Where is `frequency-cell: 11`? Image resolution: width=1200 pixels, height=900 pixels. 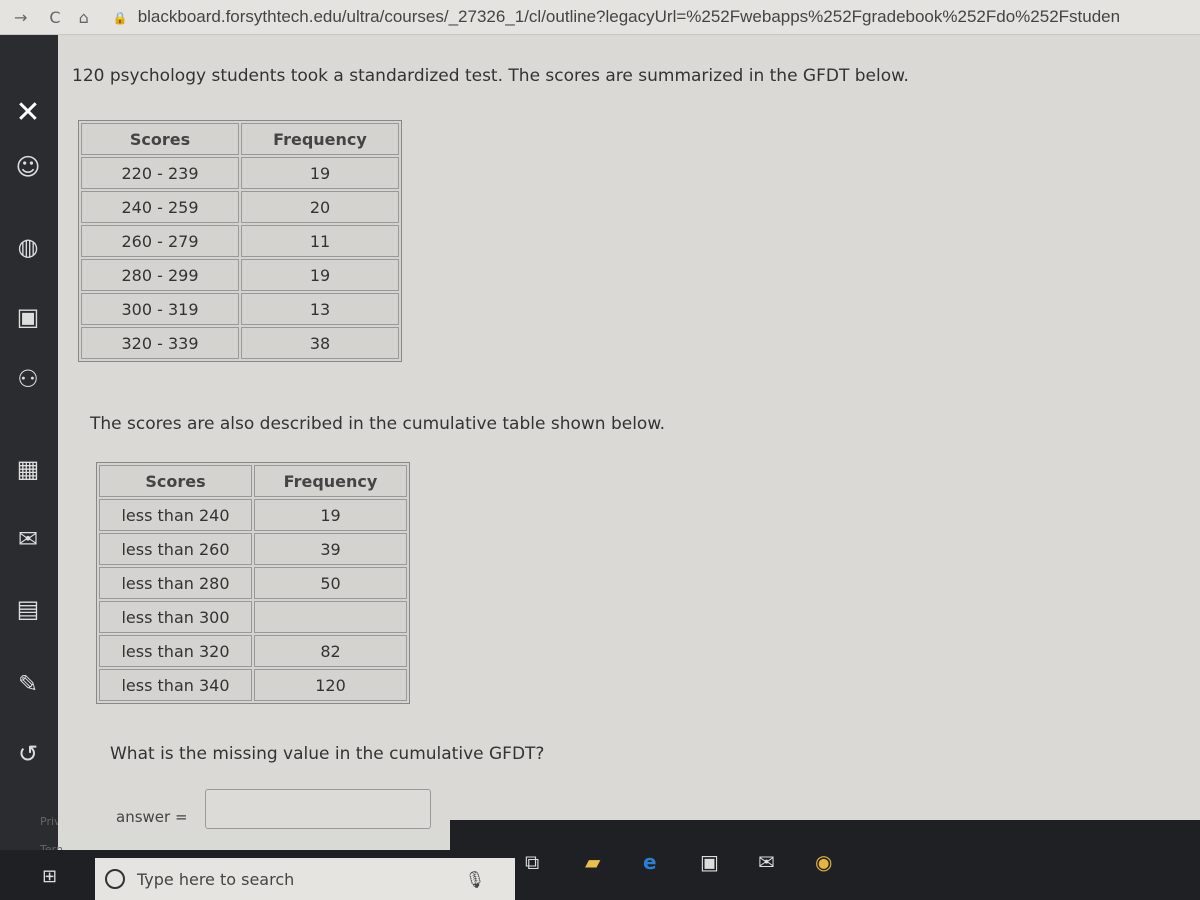
frequency-cell: 11 is located at coordinates (320, 241).